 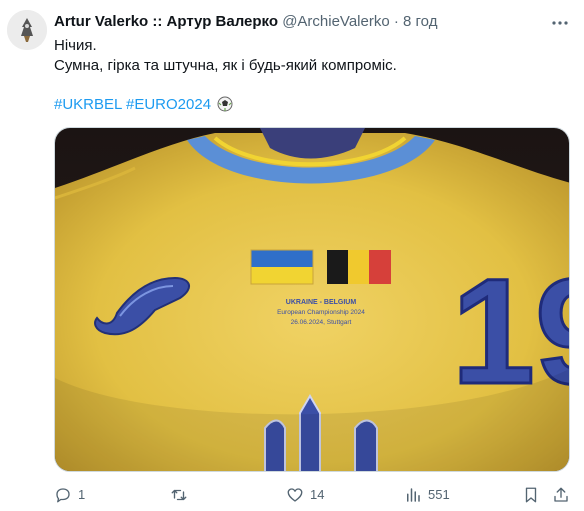 I want to click on hashtag-ukrbel: #UKRBEL, so click(x=88, y=104).